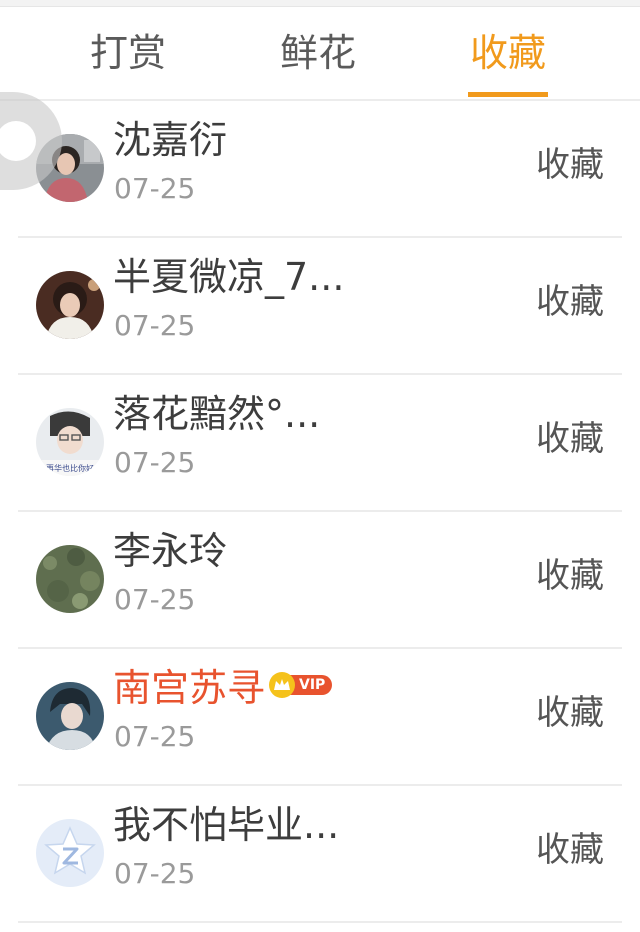 The image size is (640, 932). I want to click on tab-flowers: 鲜花, so click(318, 53).